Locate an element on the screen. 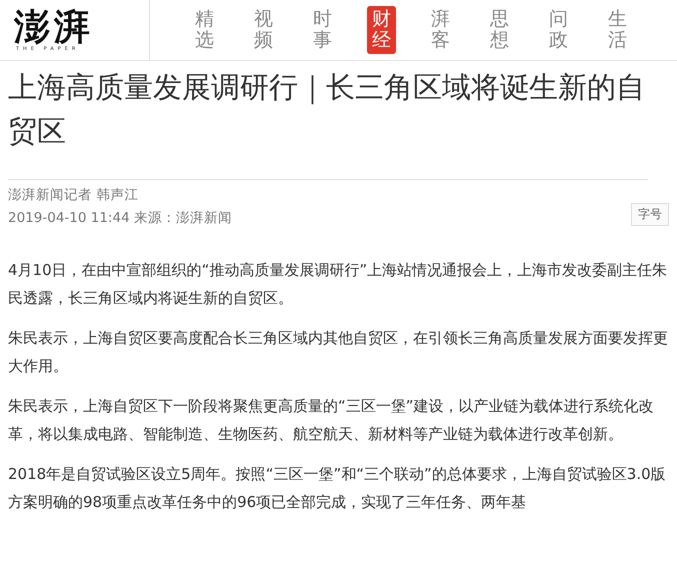 This screenshot has width=677, height=577. nav-tab: 财经 is located at coordinates (381, 30).